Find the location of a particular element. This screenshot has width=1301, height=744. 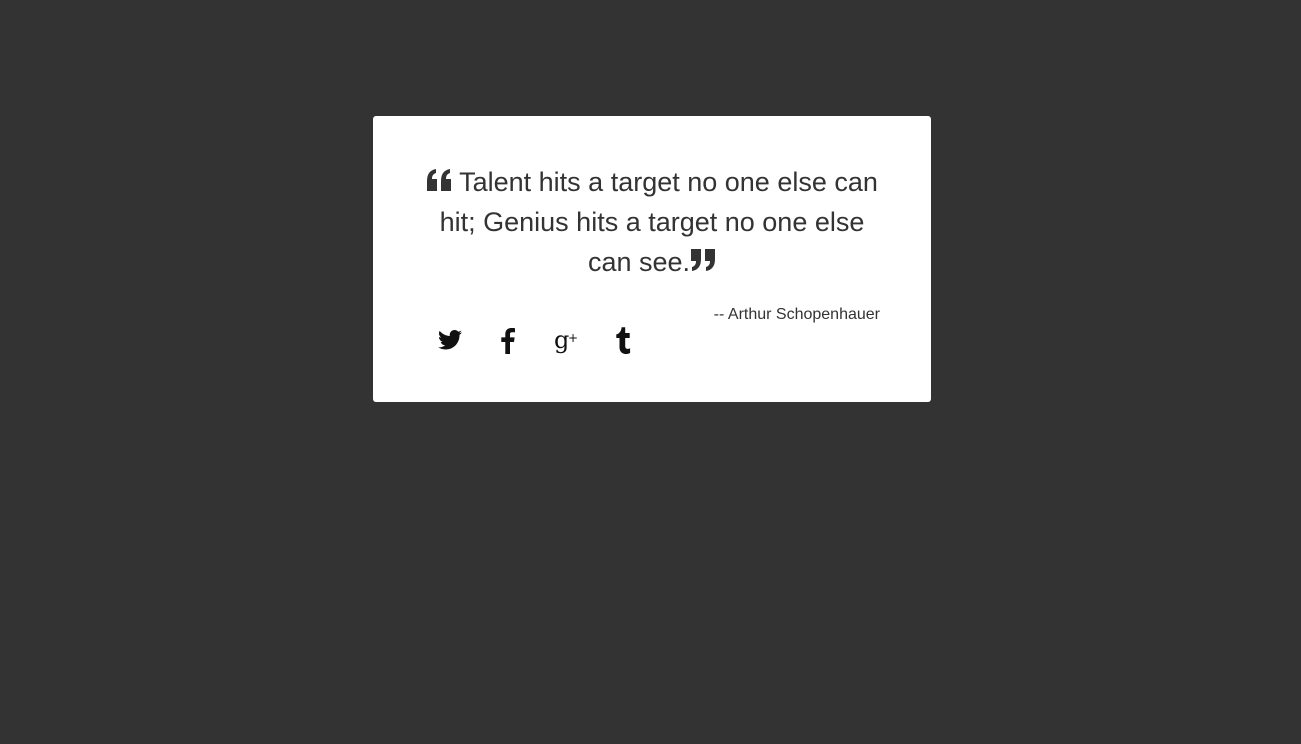

quote-author: -- Arthur Schopenhauer is located at coordinates (796, 314).